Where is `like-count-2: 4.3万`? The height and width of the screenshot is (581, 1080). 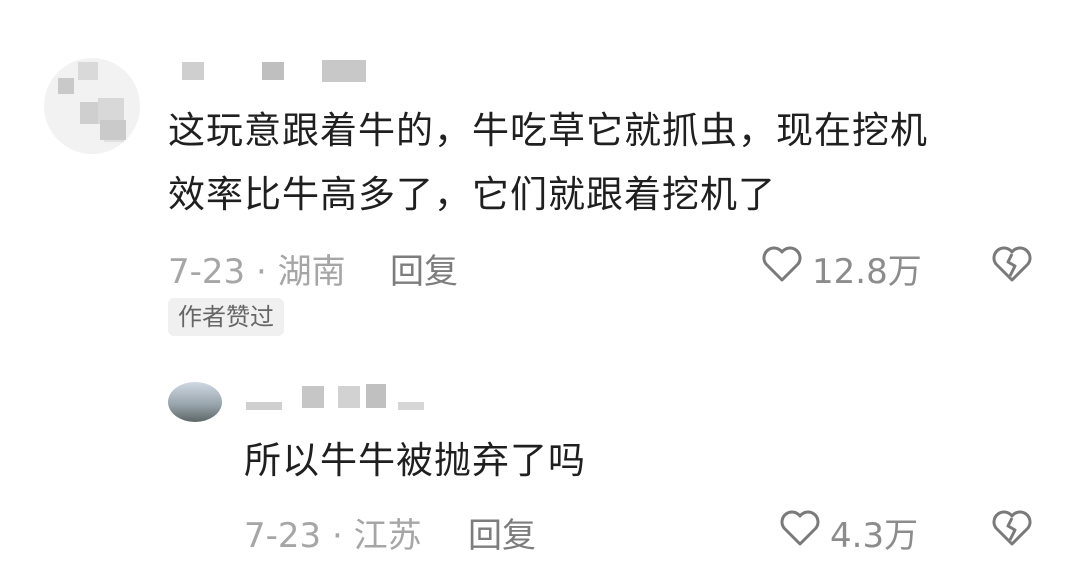
like-count-2: 4.3万 is located at coordinates (874, 536).